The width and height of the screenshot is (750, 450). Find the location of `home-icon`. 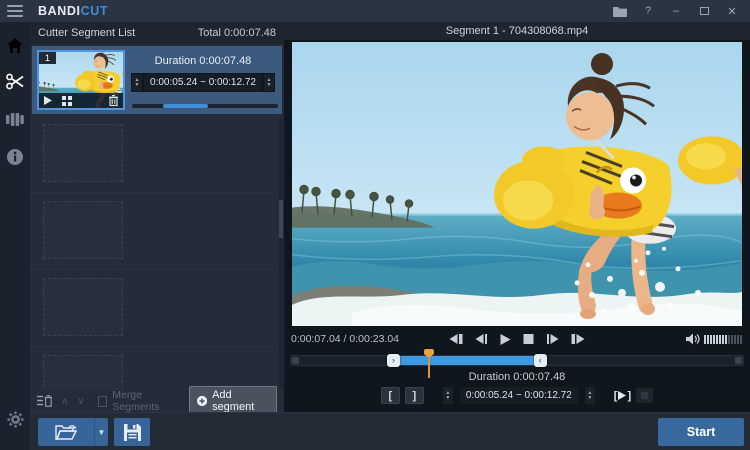

home-icon is located at coordinates (15, 45).